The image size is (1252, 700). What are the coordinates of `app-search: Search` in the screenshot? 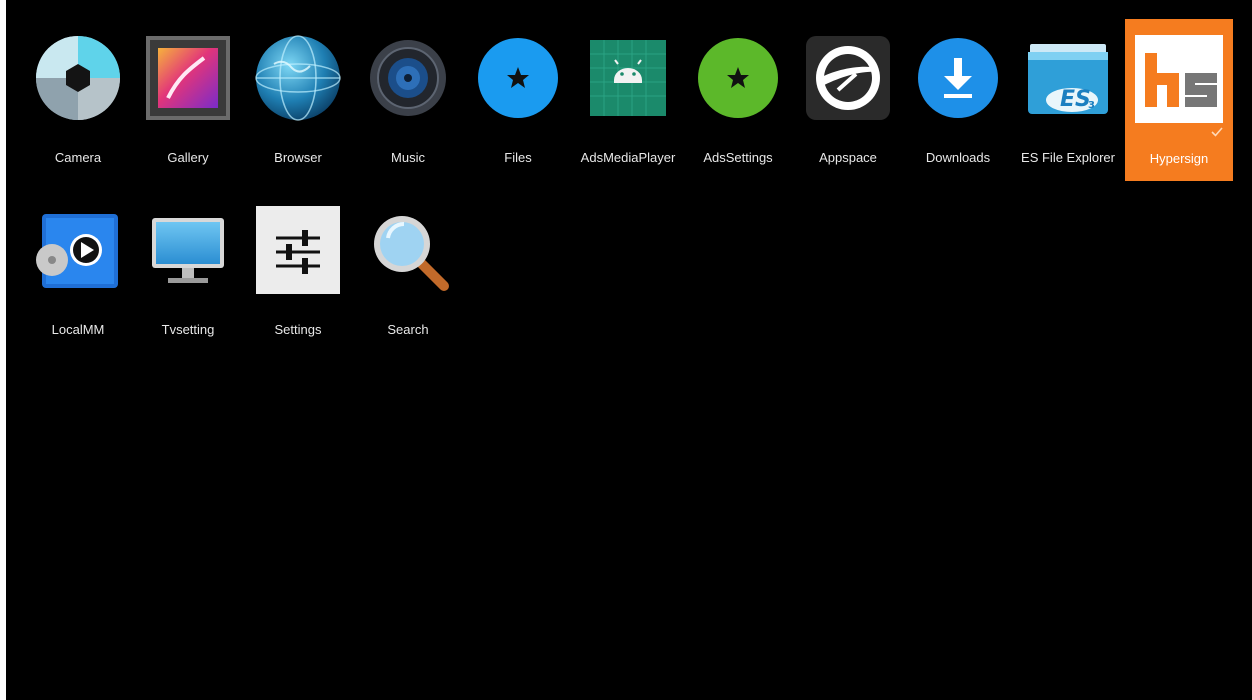 It's located at (408, 271).